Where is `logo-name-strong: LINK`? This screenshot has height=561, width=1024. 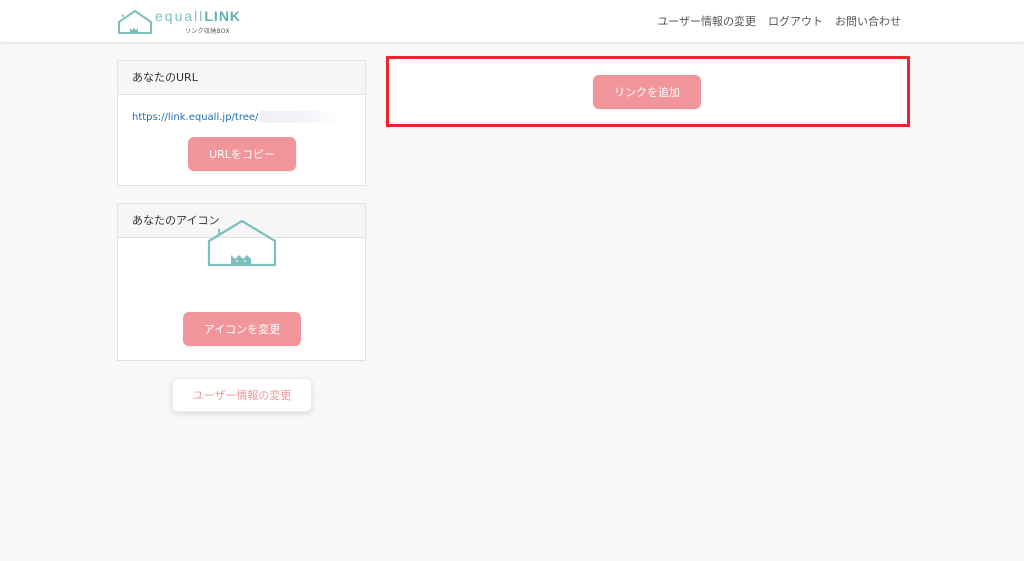 logo-name-strong: LINK is located at coordinates (223, 16).